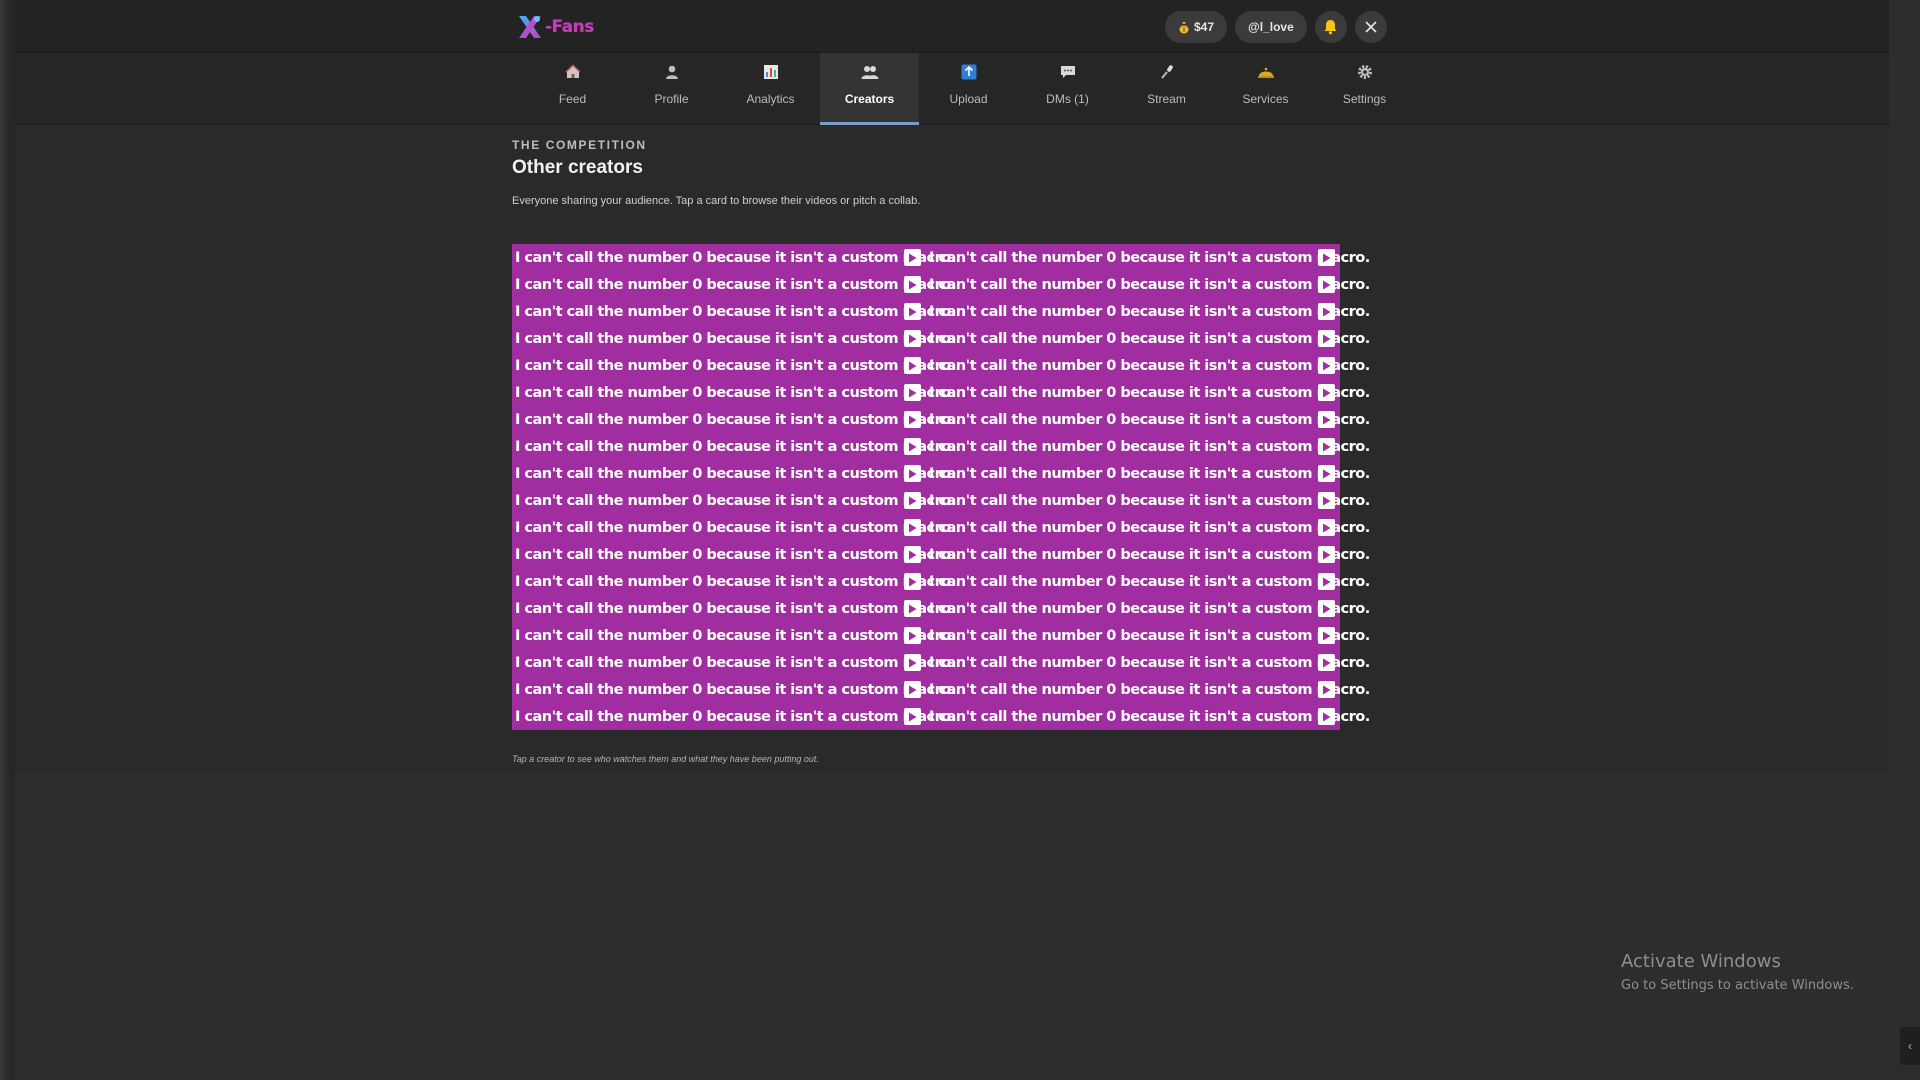  Describe the element at coordinates (770, 89) in the screenshot. I see `nav-tab-analytics: Analytics` at that location.